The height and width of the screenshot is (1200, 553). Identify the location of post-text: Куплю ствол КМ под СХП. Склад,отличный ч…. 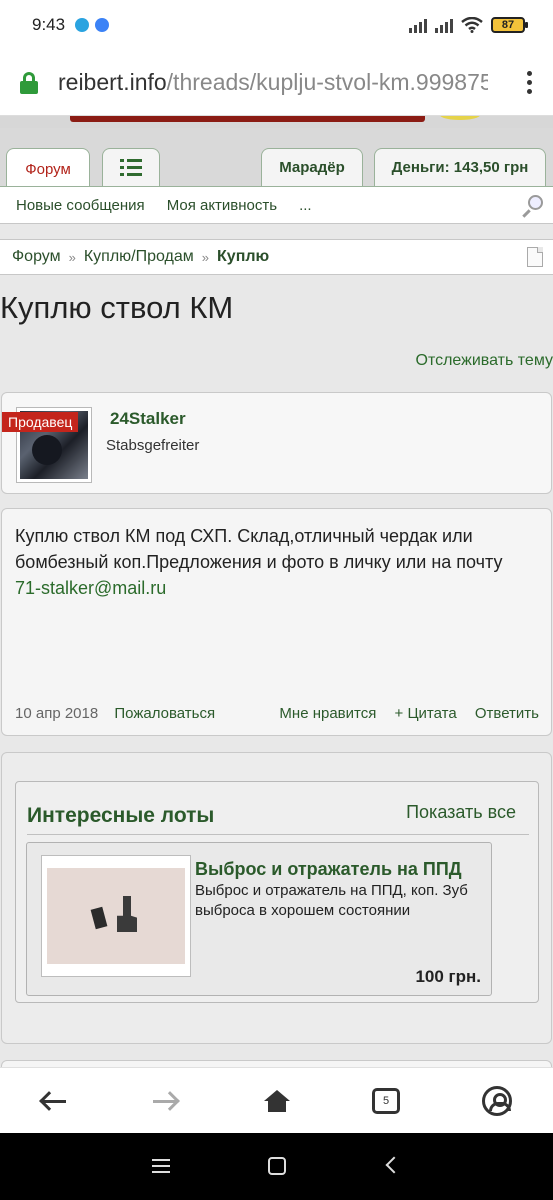
(259, 549).